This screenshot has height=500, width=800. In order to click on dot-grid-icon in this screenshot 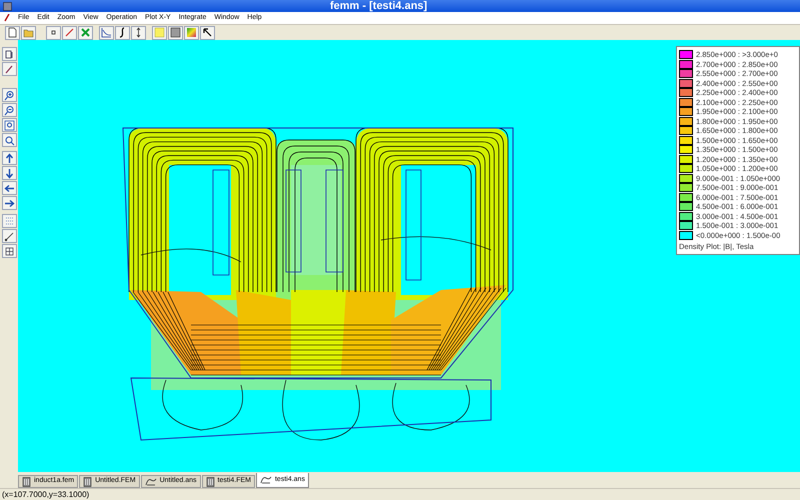, I will do `click(9, 221)`.